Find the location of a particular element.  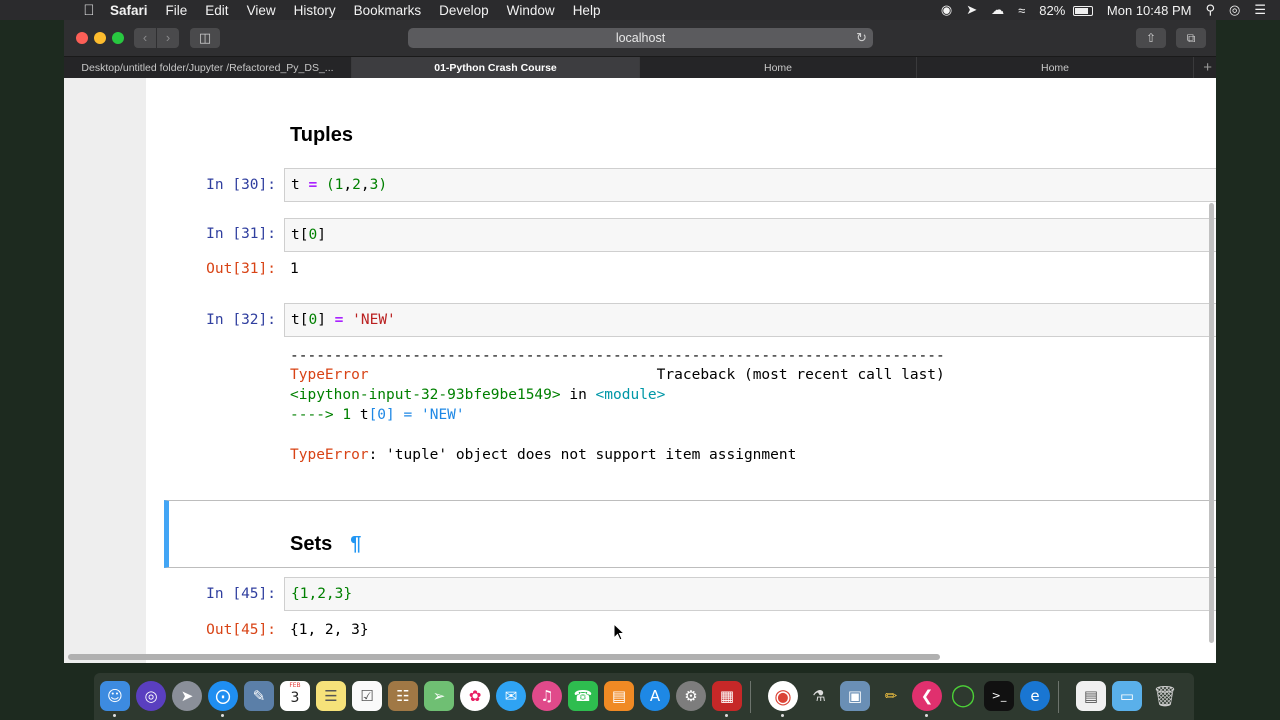

battery-status: 82% is located at coordinates (1066, 10).